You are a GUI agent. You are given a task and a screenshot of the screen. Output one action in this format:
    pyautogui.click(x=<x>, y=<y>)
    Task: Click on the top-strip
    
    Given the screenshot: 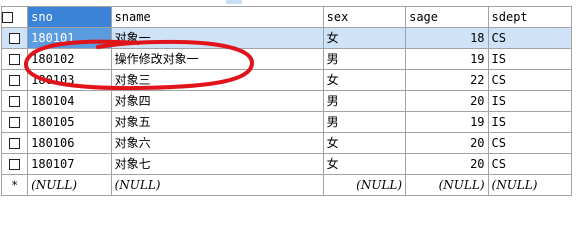 What is the action you would take?
    pyautogui.click(x=293, y=2)
    